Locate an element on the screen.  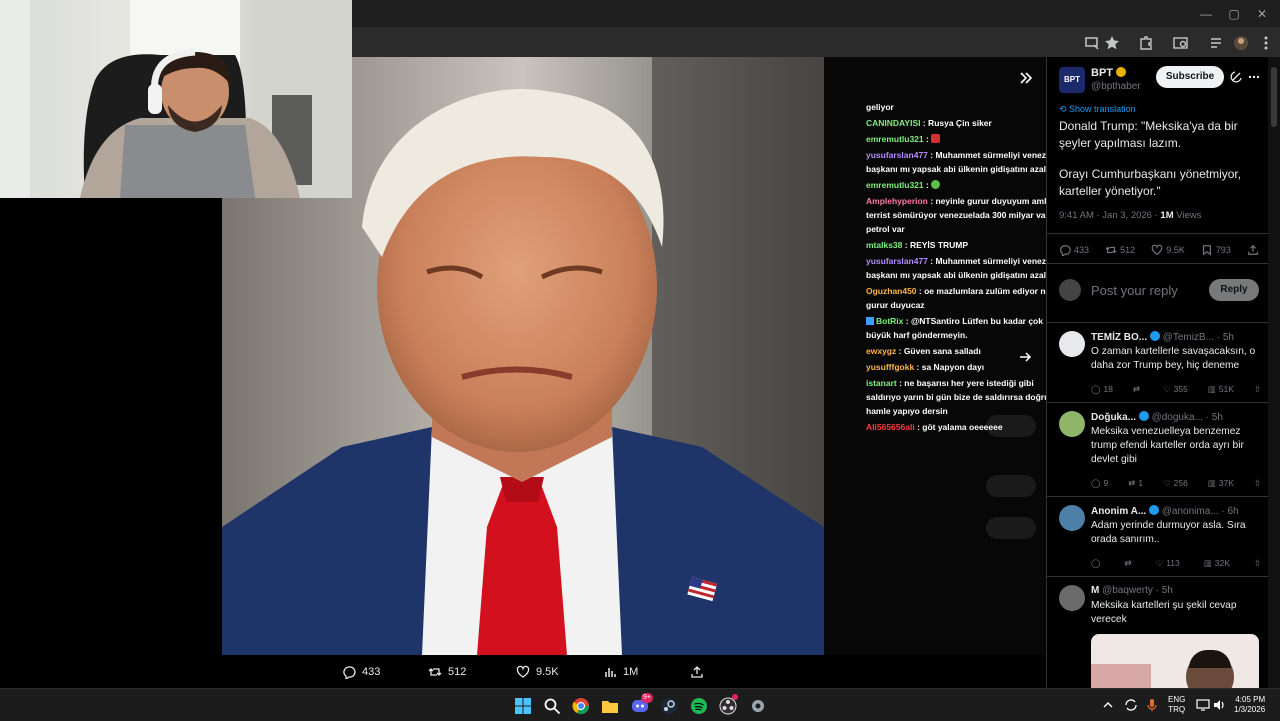
reply-media-image is located at coordinates (1175, 661).